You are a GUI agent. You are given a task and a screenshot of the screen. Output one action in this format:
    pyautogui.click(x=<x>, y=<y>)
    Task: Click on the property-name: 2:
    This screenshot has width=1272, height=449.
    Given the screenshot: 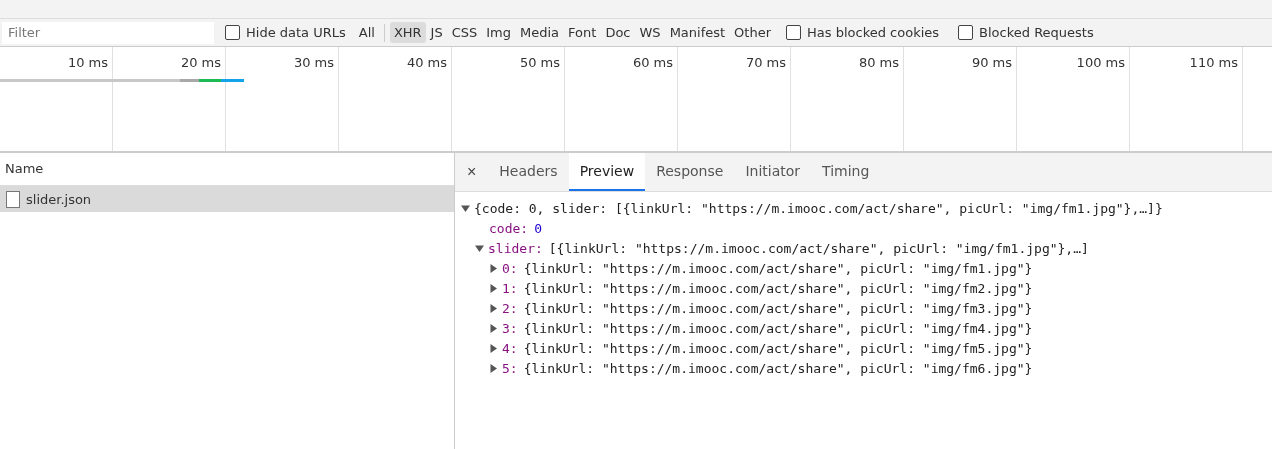 What is the action you would take?
    pyautogui.click(x=510, y=308)
    